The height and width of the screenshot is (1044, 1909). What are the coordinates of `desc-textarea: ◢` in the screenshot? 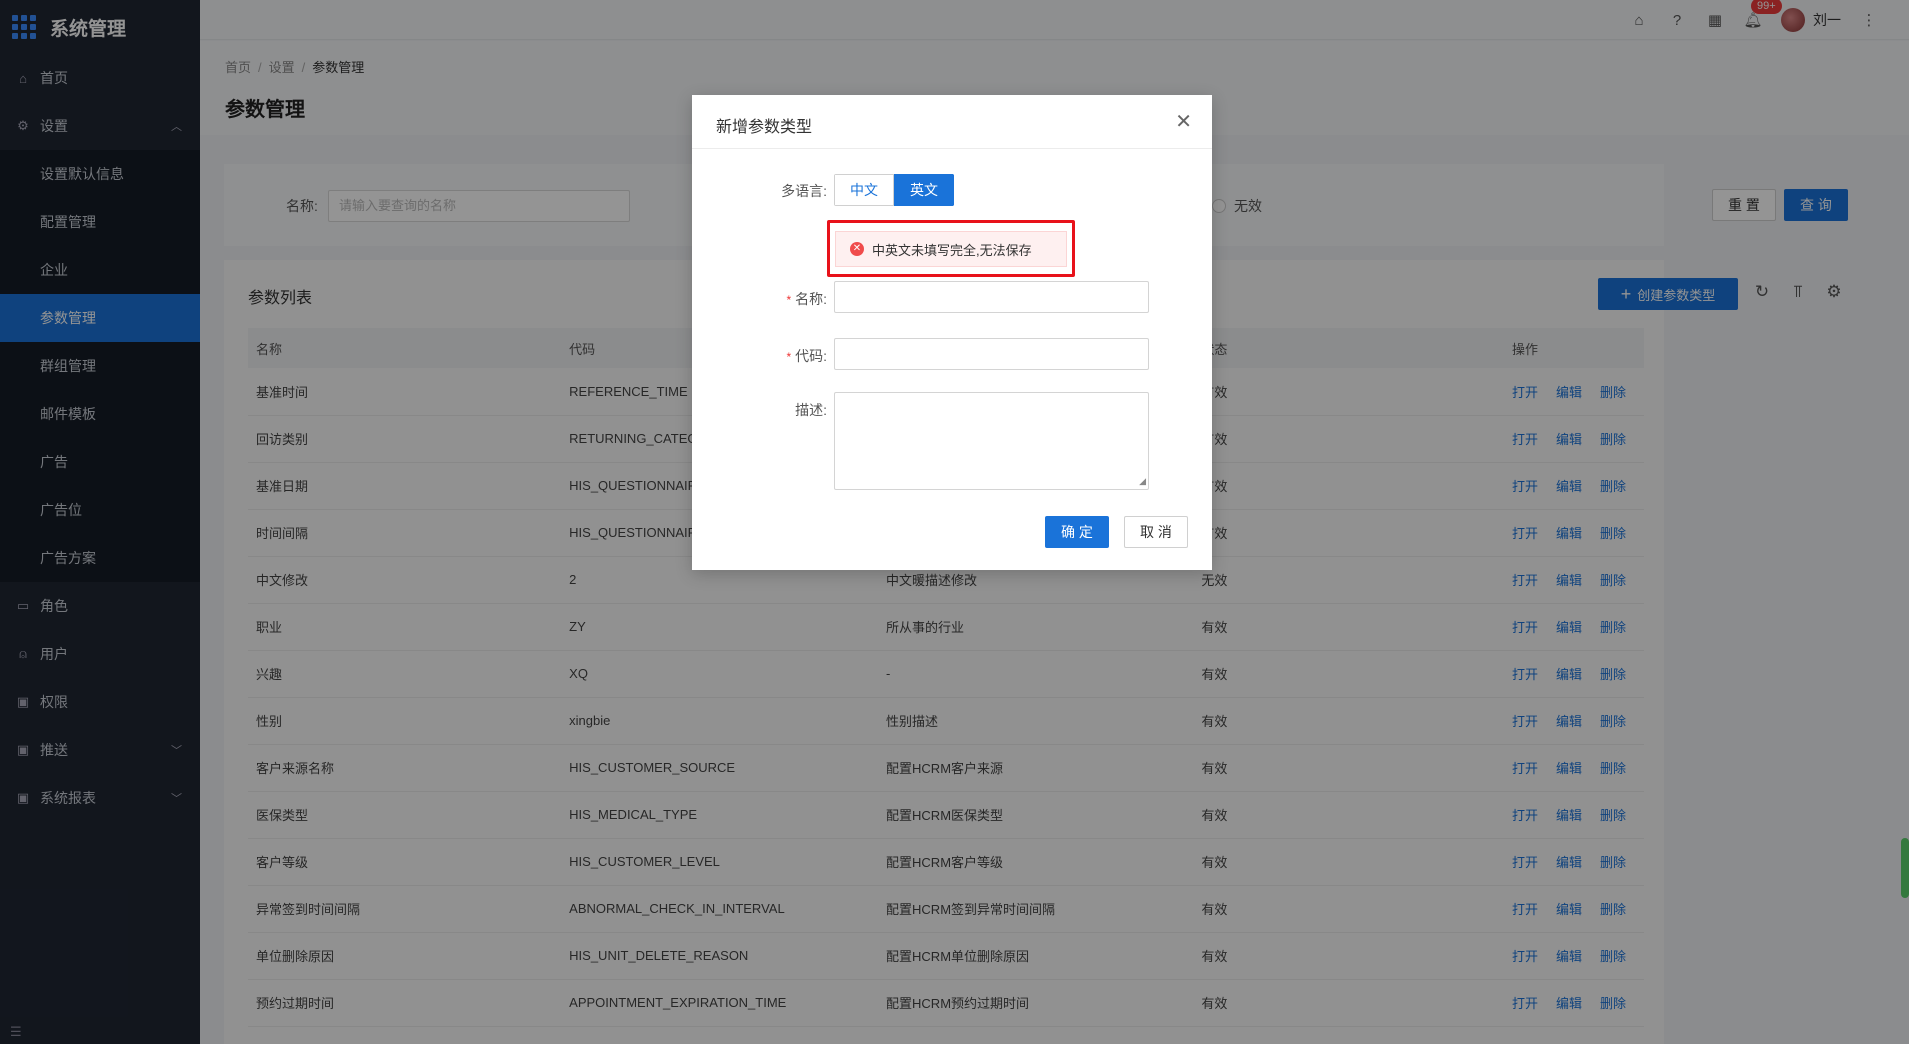 It's located at (991, 441).